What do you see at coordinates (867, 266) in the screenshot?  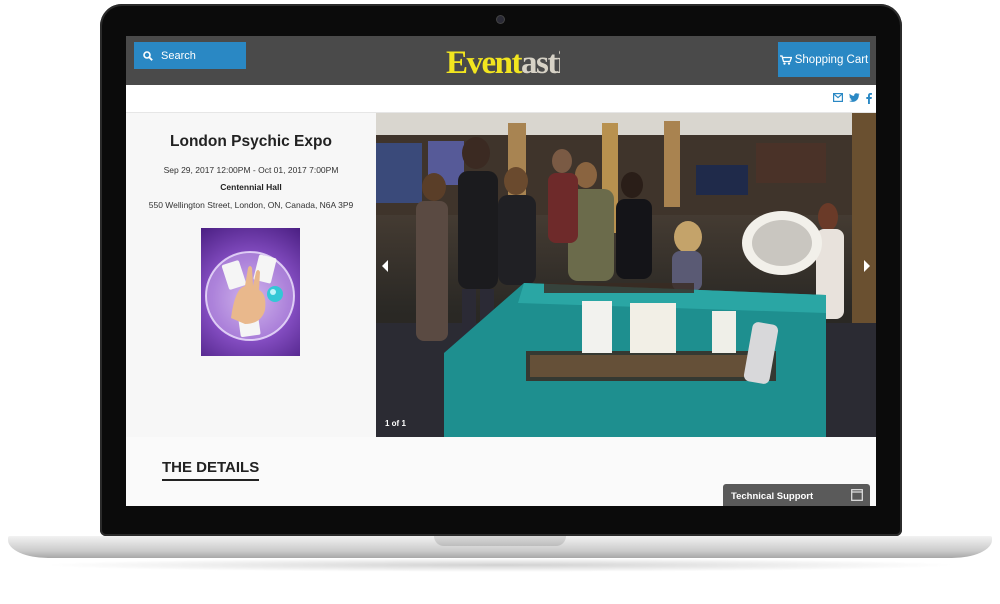 I see `slider-next-arrow` at bounding box center [867, 266].